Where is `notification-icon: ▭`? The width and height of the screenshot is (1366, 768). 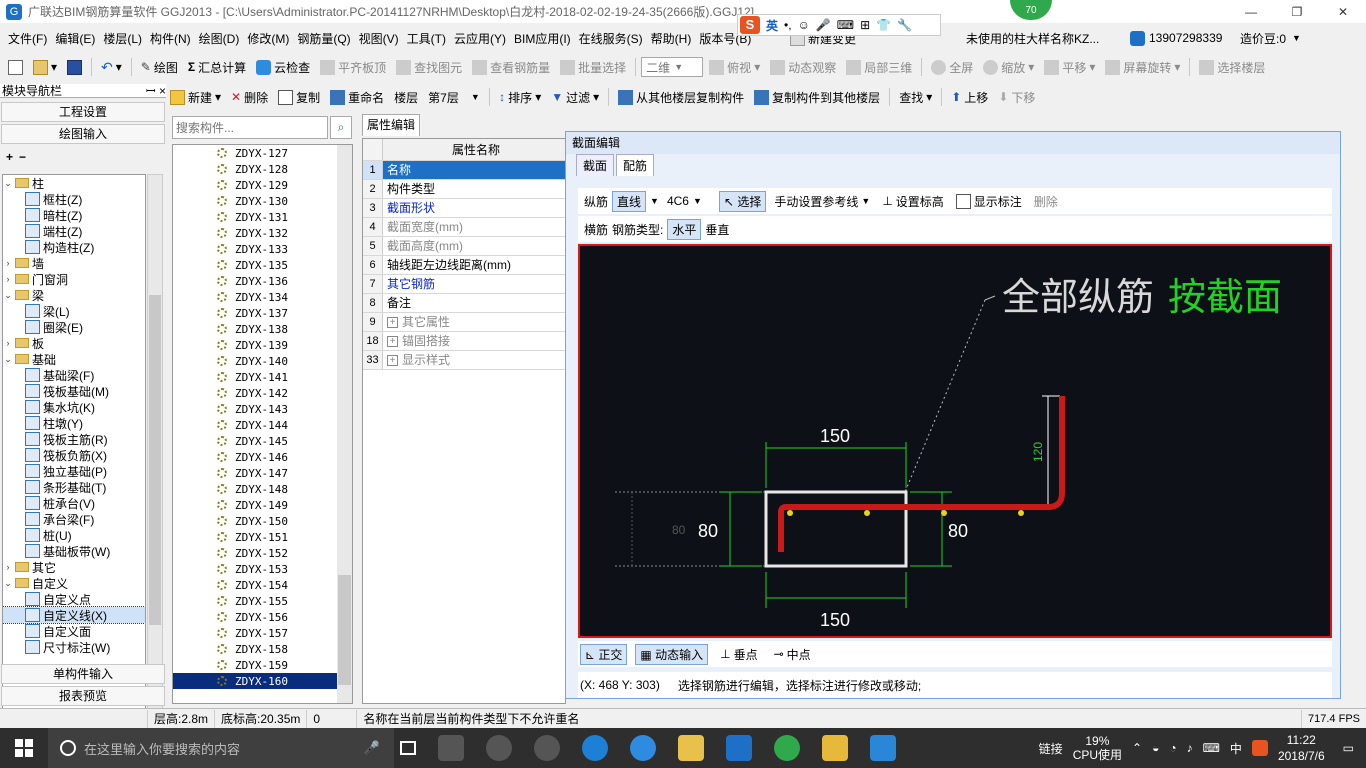
notification-icon: ▭ is located at coordinates (1348, 748).